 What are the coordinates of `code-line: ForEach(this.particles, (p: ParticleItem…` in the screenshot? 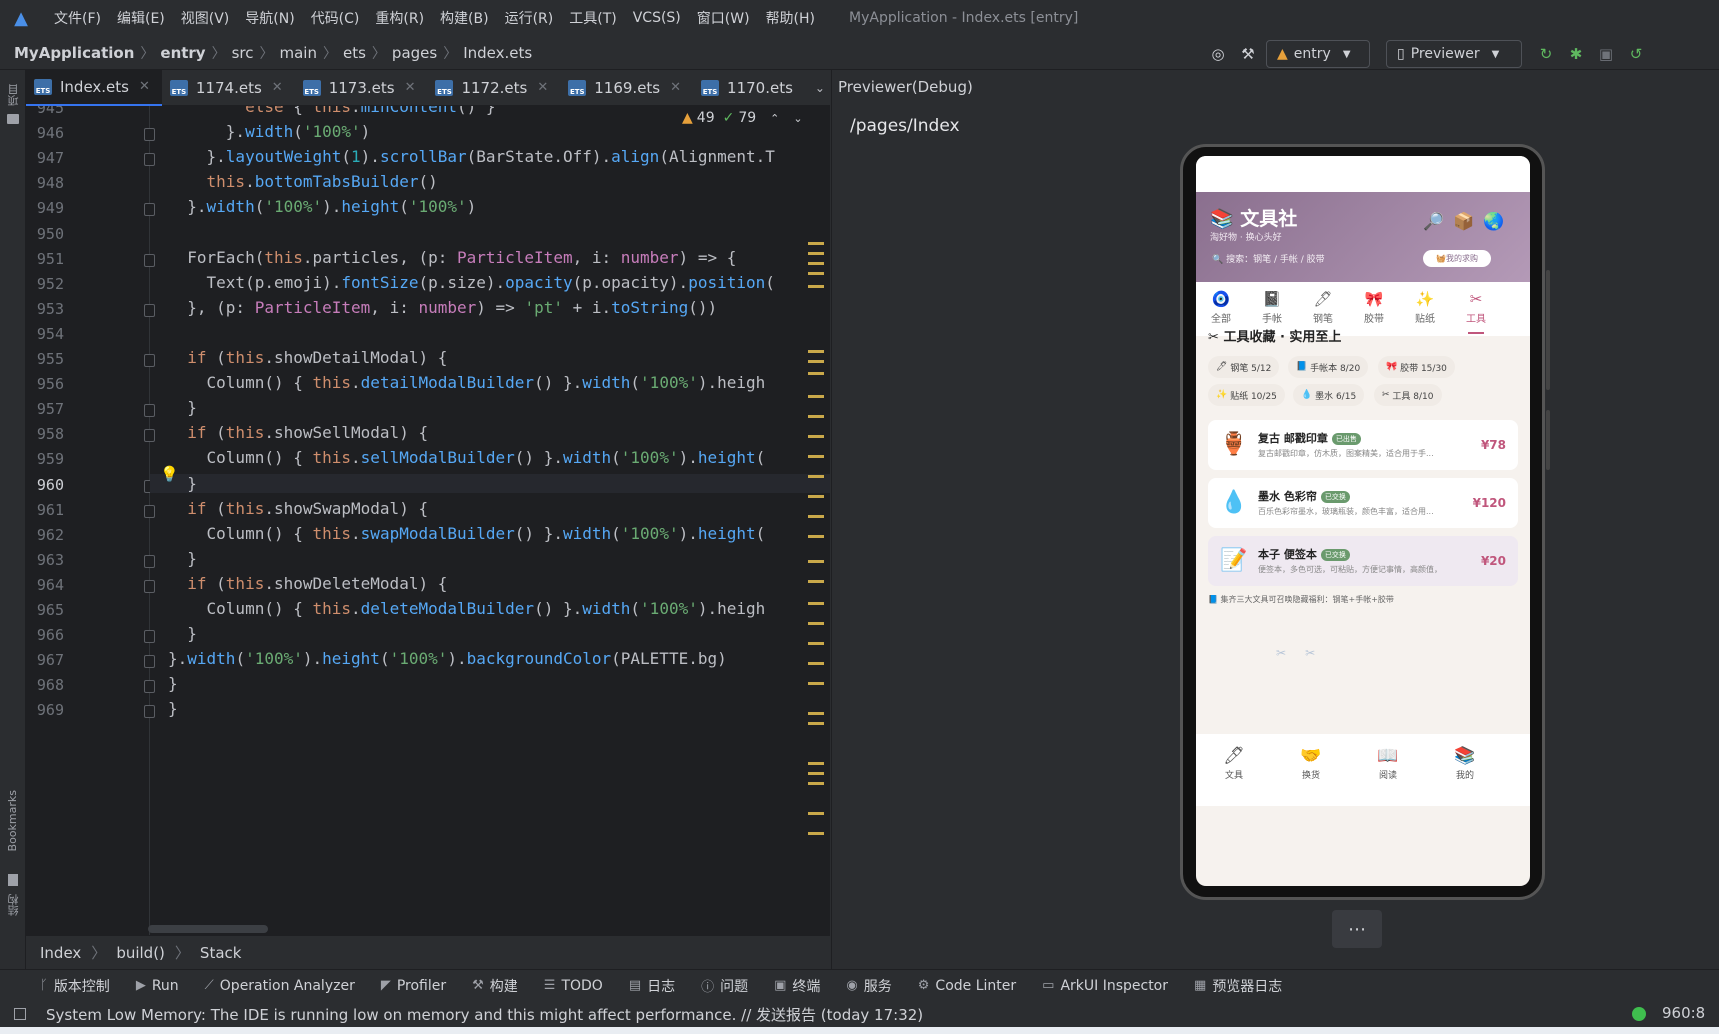 It's located at (452, 257).